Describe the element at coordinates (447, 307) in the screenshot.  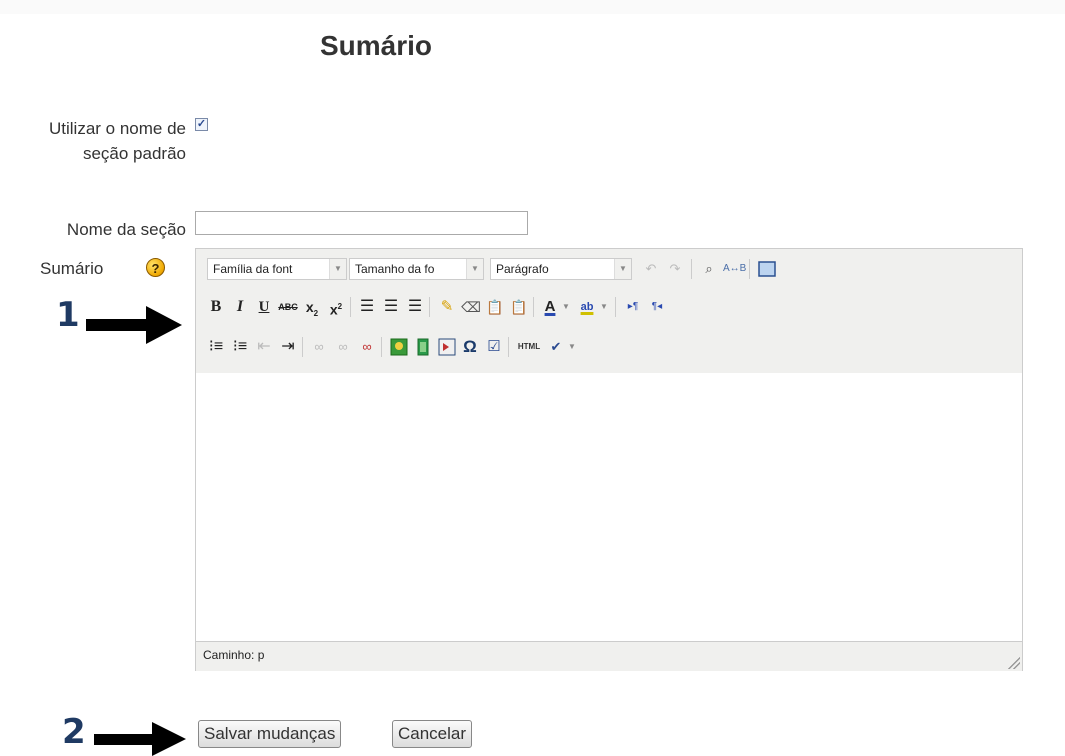
I see `cleanup-icon: ✎` at that location.